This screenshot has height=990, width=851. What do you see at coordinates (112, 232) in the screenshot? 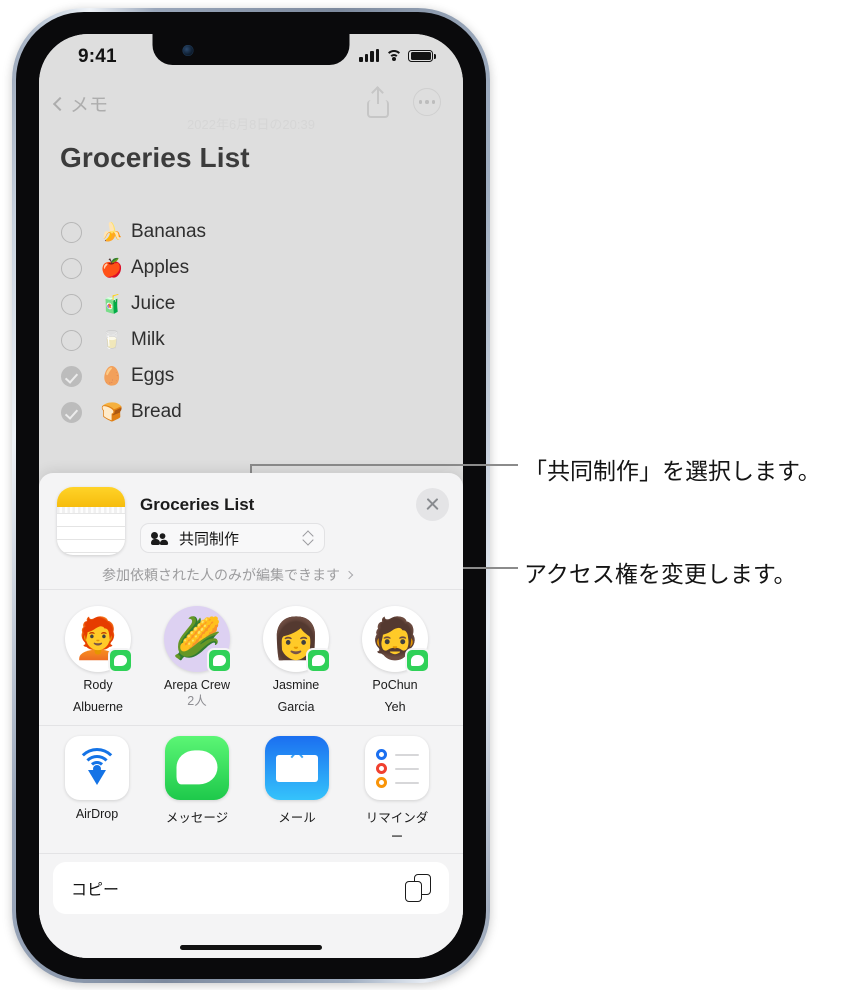
I see `checklist-item-emoji: 🍌` at bounding box center [112, 232].